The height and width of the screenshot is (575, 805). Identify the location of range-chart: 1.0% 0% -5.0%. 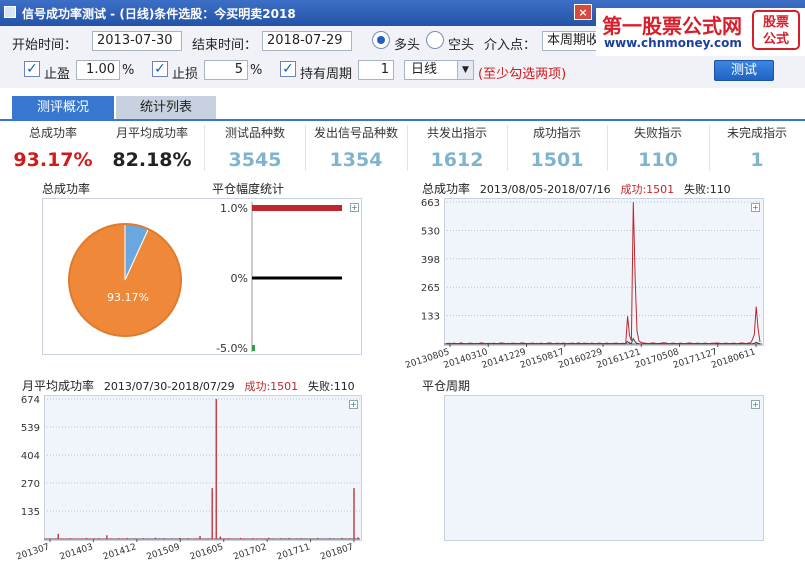
(279, 278).